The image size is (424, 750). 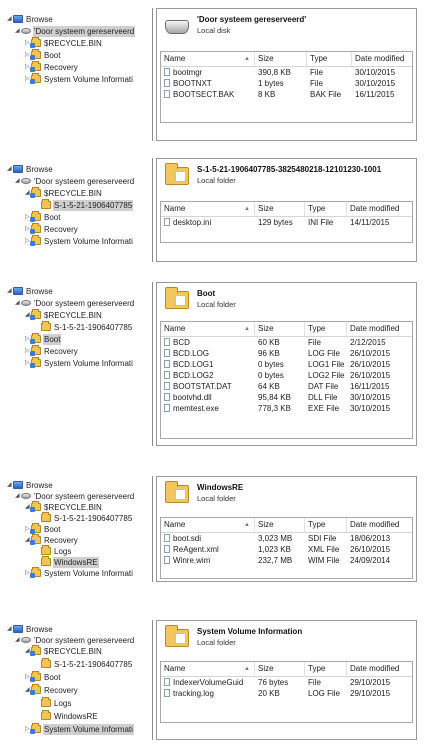 What do you see at coordinates (286, 353) in the screenshot?
I see `file-row: BCD.LOG 96 KB LOG File 26/10/2015` at bounding box center [286, 353].